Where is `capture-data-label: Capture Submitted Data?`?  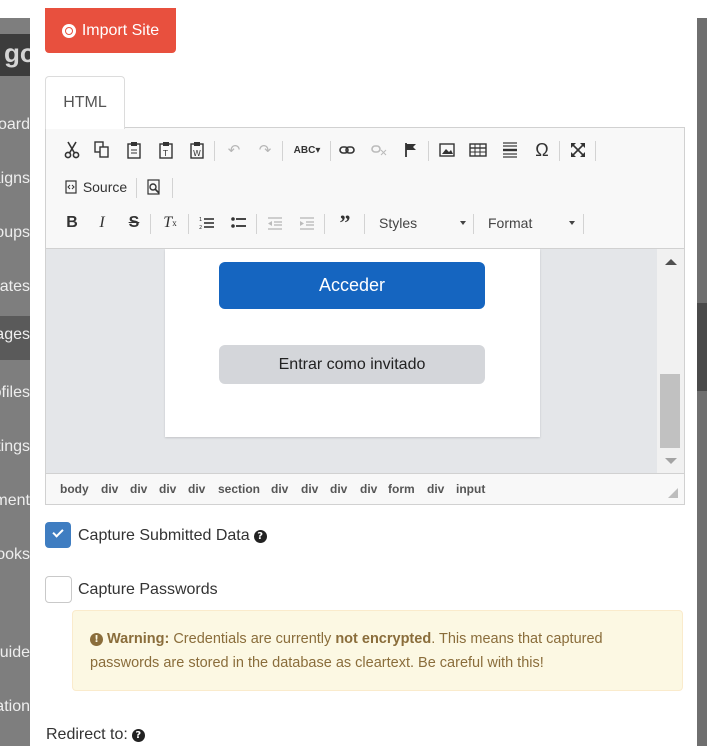 capture-data-label: Capture Submitted Data? is located at coordinates (172, 536).